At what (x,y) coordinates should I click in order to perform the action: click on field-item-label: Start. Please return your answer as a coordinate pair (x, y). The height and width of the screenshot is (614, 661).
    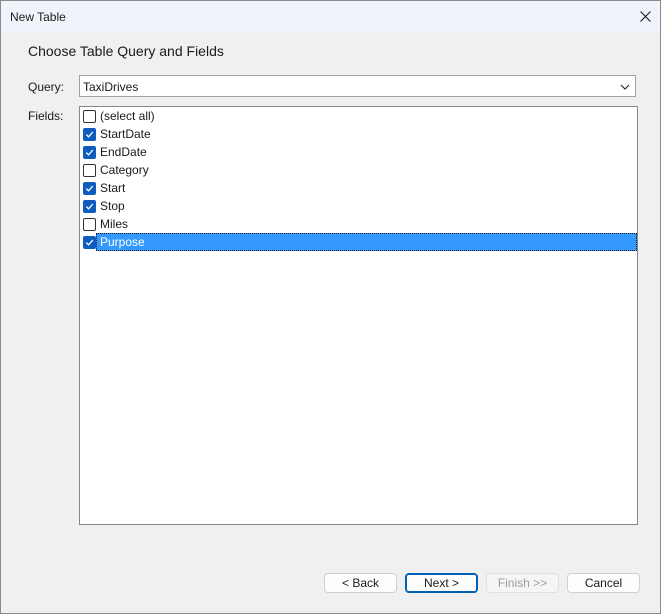
    Looking at the image, I should click on (113, 188).